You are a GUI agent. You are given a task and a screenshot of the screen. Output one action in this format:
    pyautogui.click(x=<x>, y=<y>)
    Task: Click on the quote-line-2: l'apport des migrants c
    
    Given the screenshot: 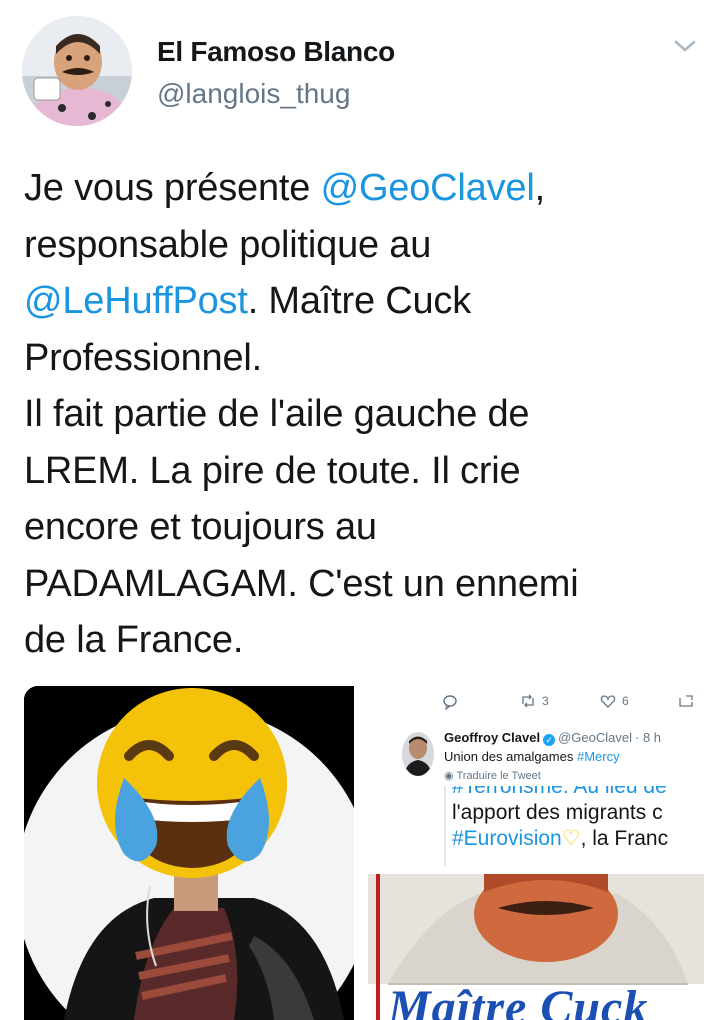 What is the action you would take?
    pyautogui.click(x=557, y=812)
    